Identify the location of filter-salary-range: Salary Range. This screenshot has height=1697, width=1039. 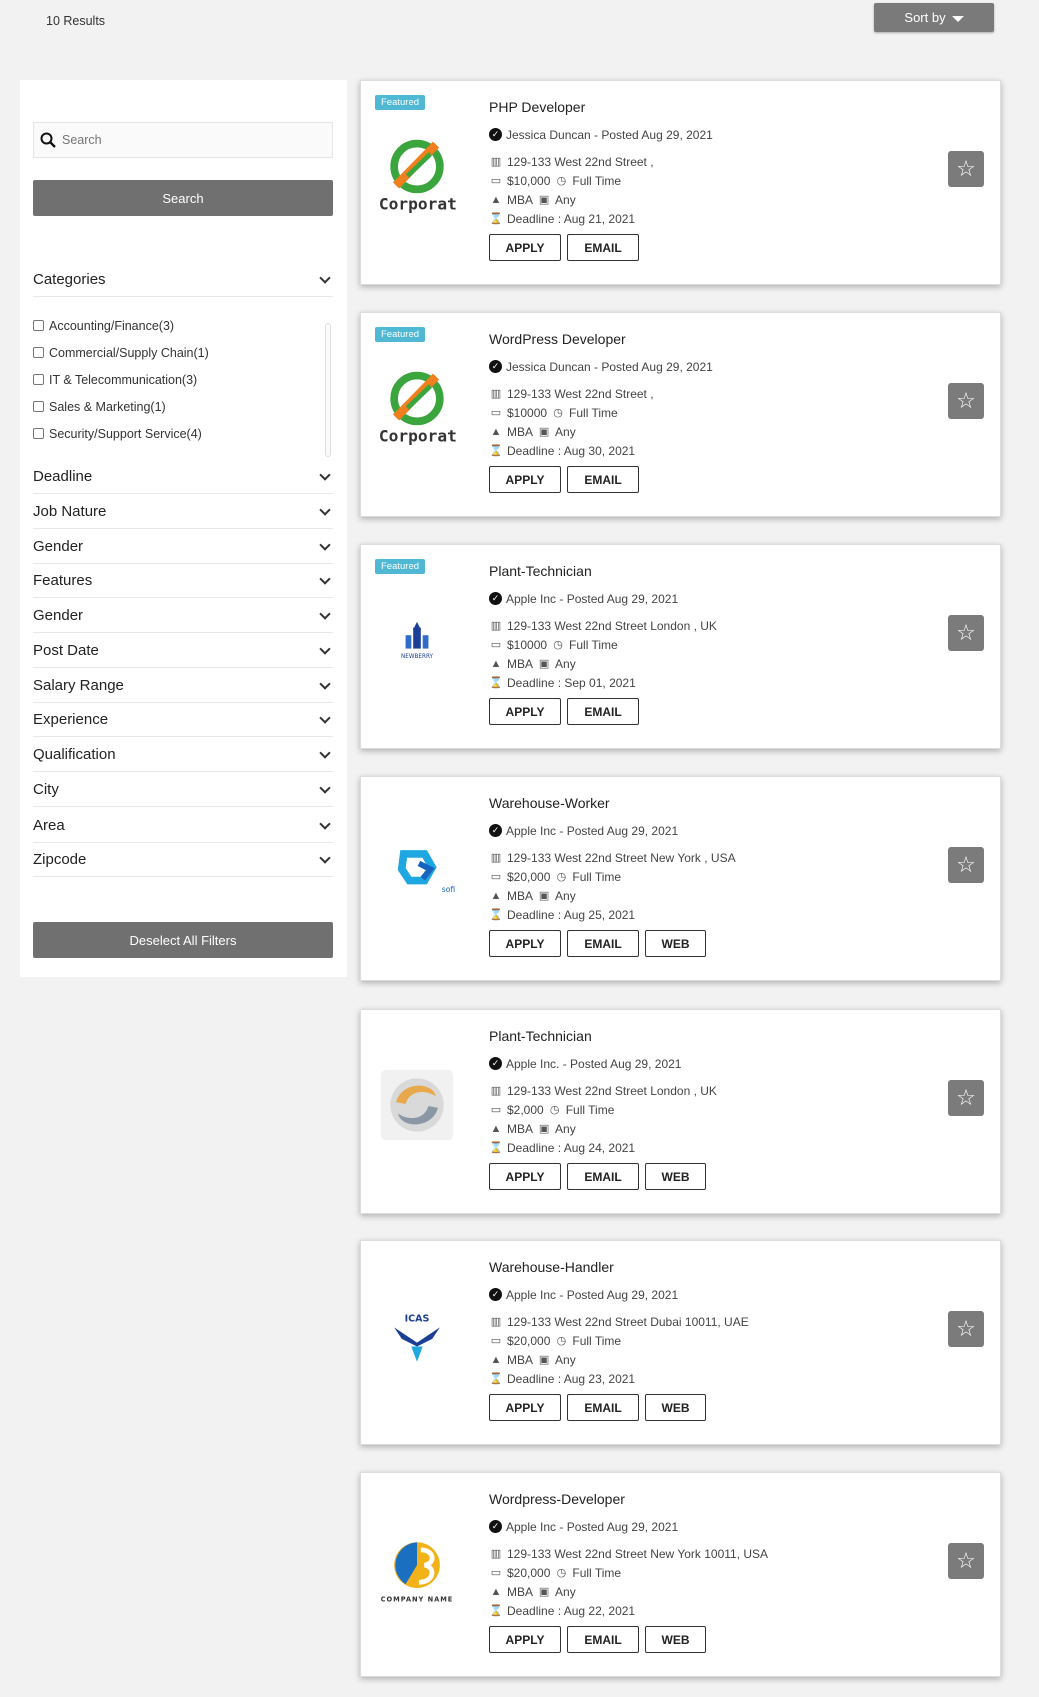
(183, 686).